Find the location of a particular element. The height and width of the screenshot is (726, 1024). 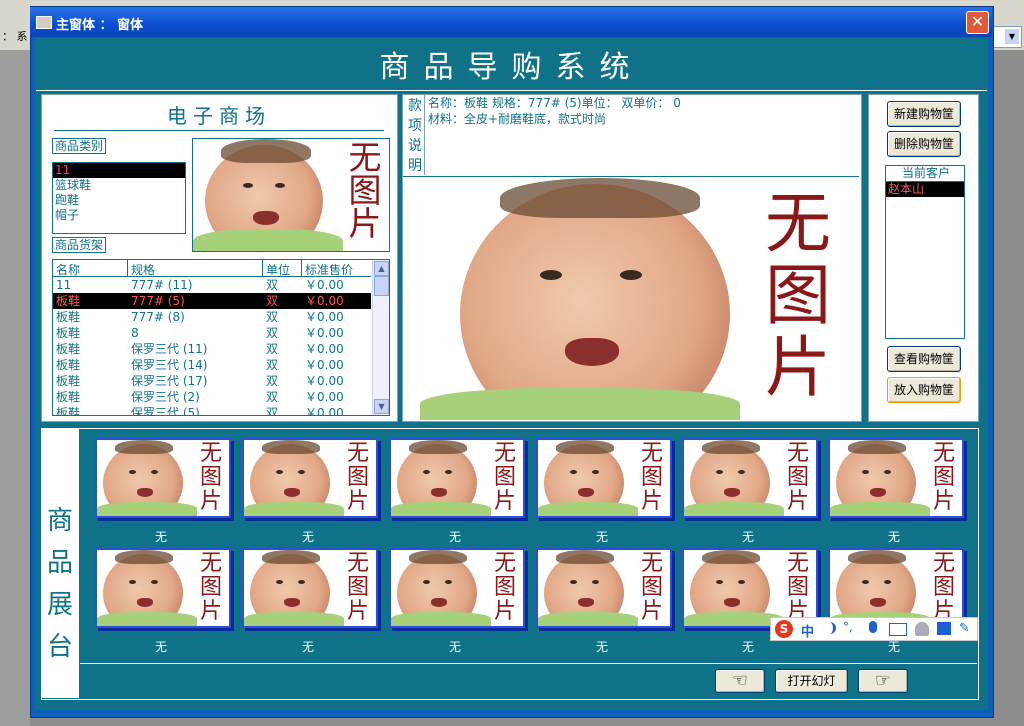

category-photo: 无图片 is located at coordinates (291, 195).